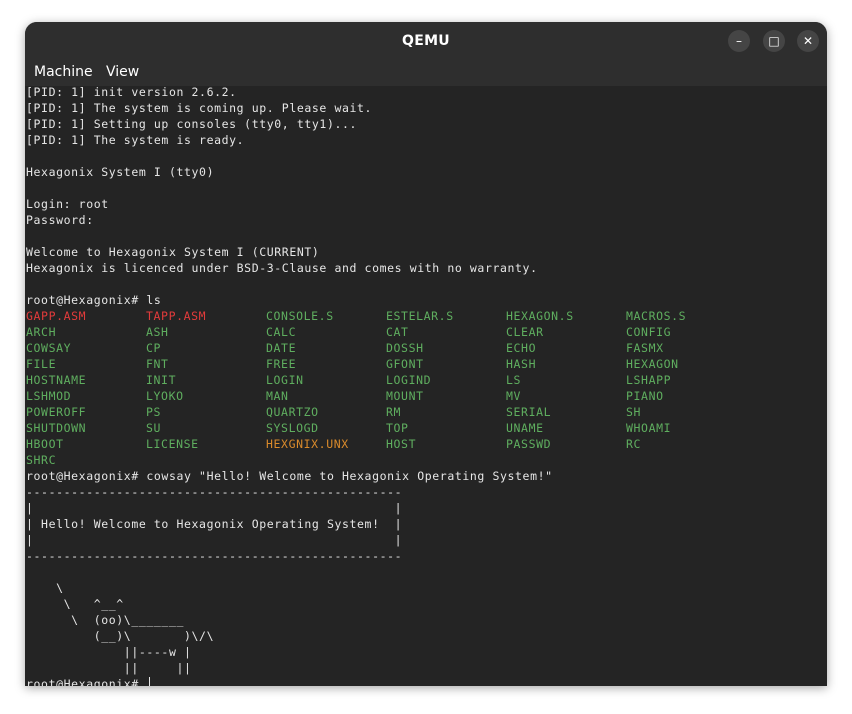  I want to click on ls-entry: PASSWD, so click(529, 444).